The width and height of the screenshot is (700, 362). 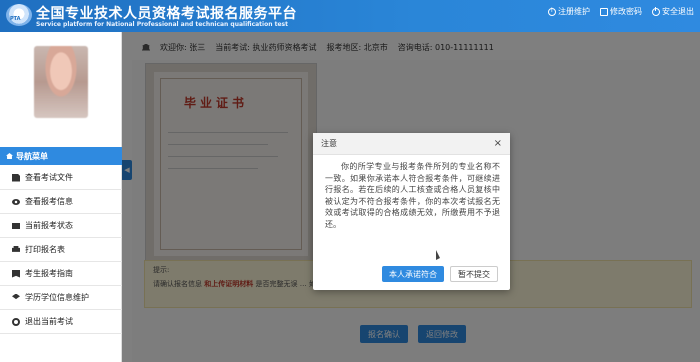 I want to click on register-maintain-link: 注册维护, so click(x=569, y=11).